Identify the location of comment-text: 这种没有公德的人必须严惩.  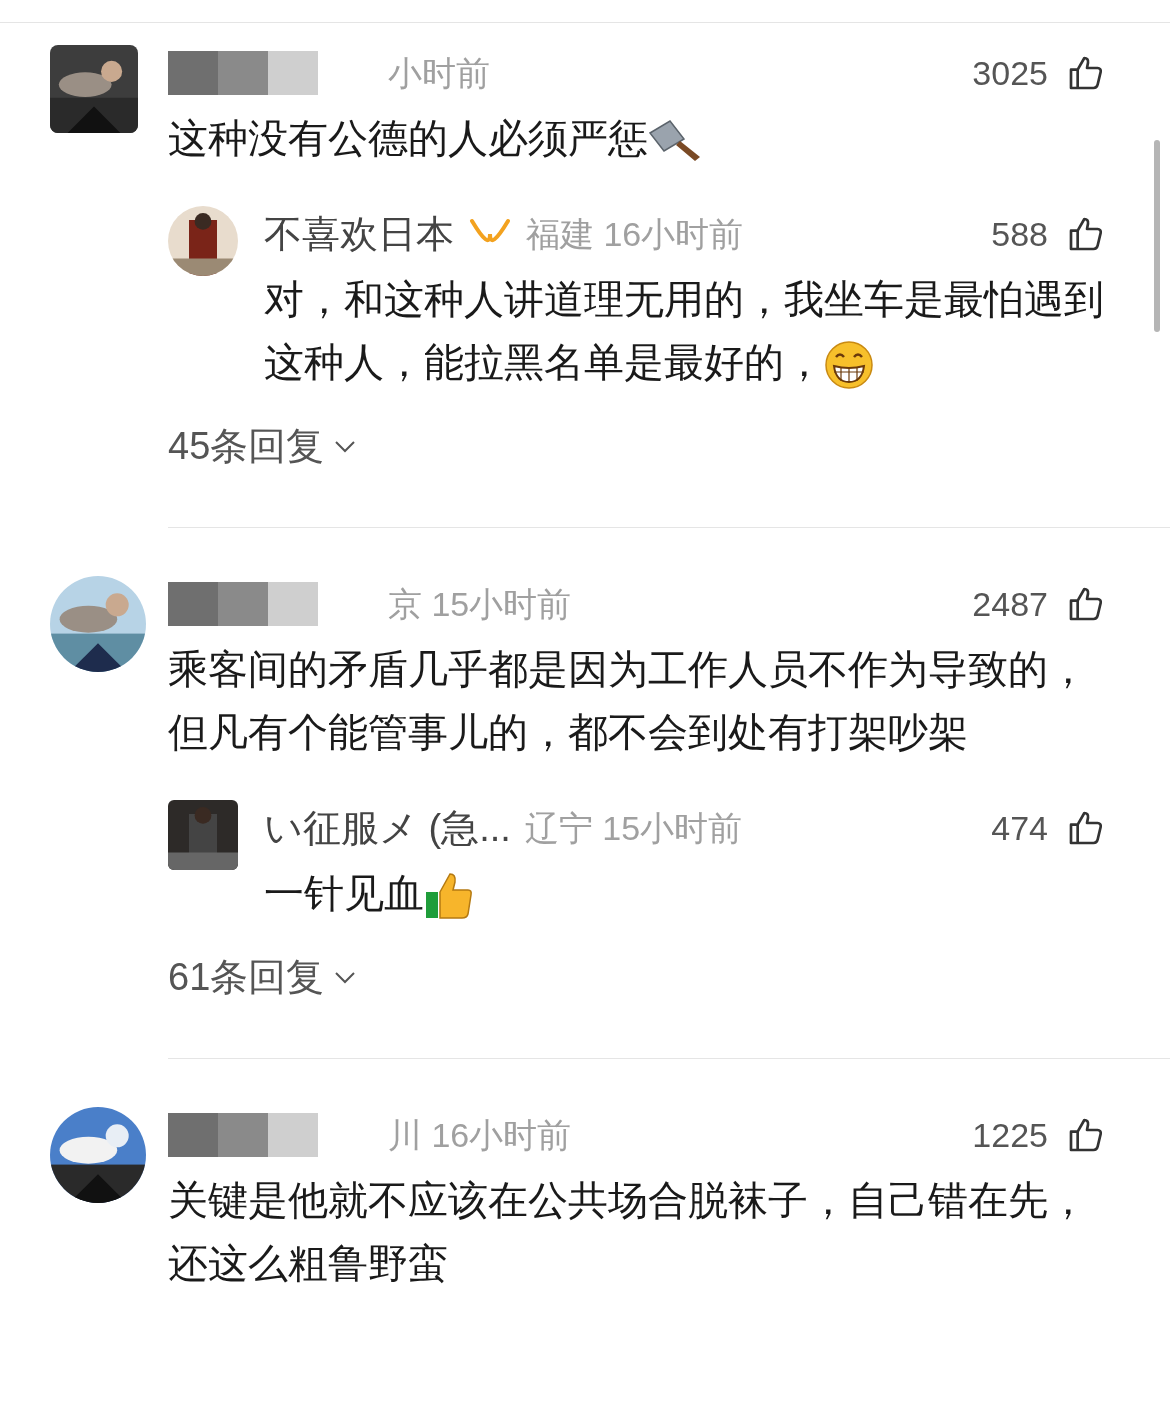
(637, 138).